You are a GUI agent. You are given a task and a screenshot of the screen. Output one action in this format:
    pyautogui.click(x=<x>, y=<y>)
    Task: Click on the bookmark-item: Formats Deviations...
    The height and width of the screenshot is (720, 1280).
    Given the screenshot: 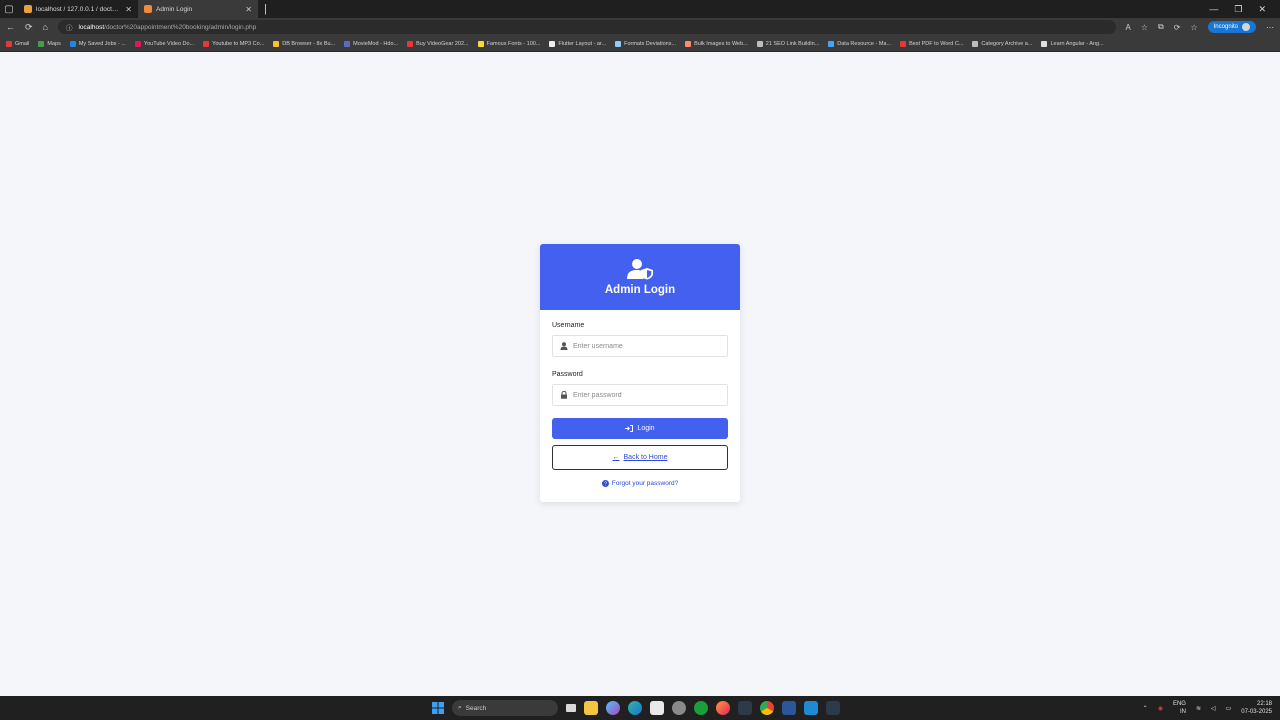 What is the action you would take?
    pyautogui.click(x=646, y=43)
    